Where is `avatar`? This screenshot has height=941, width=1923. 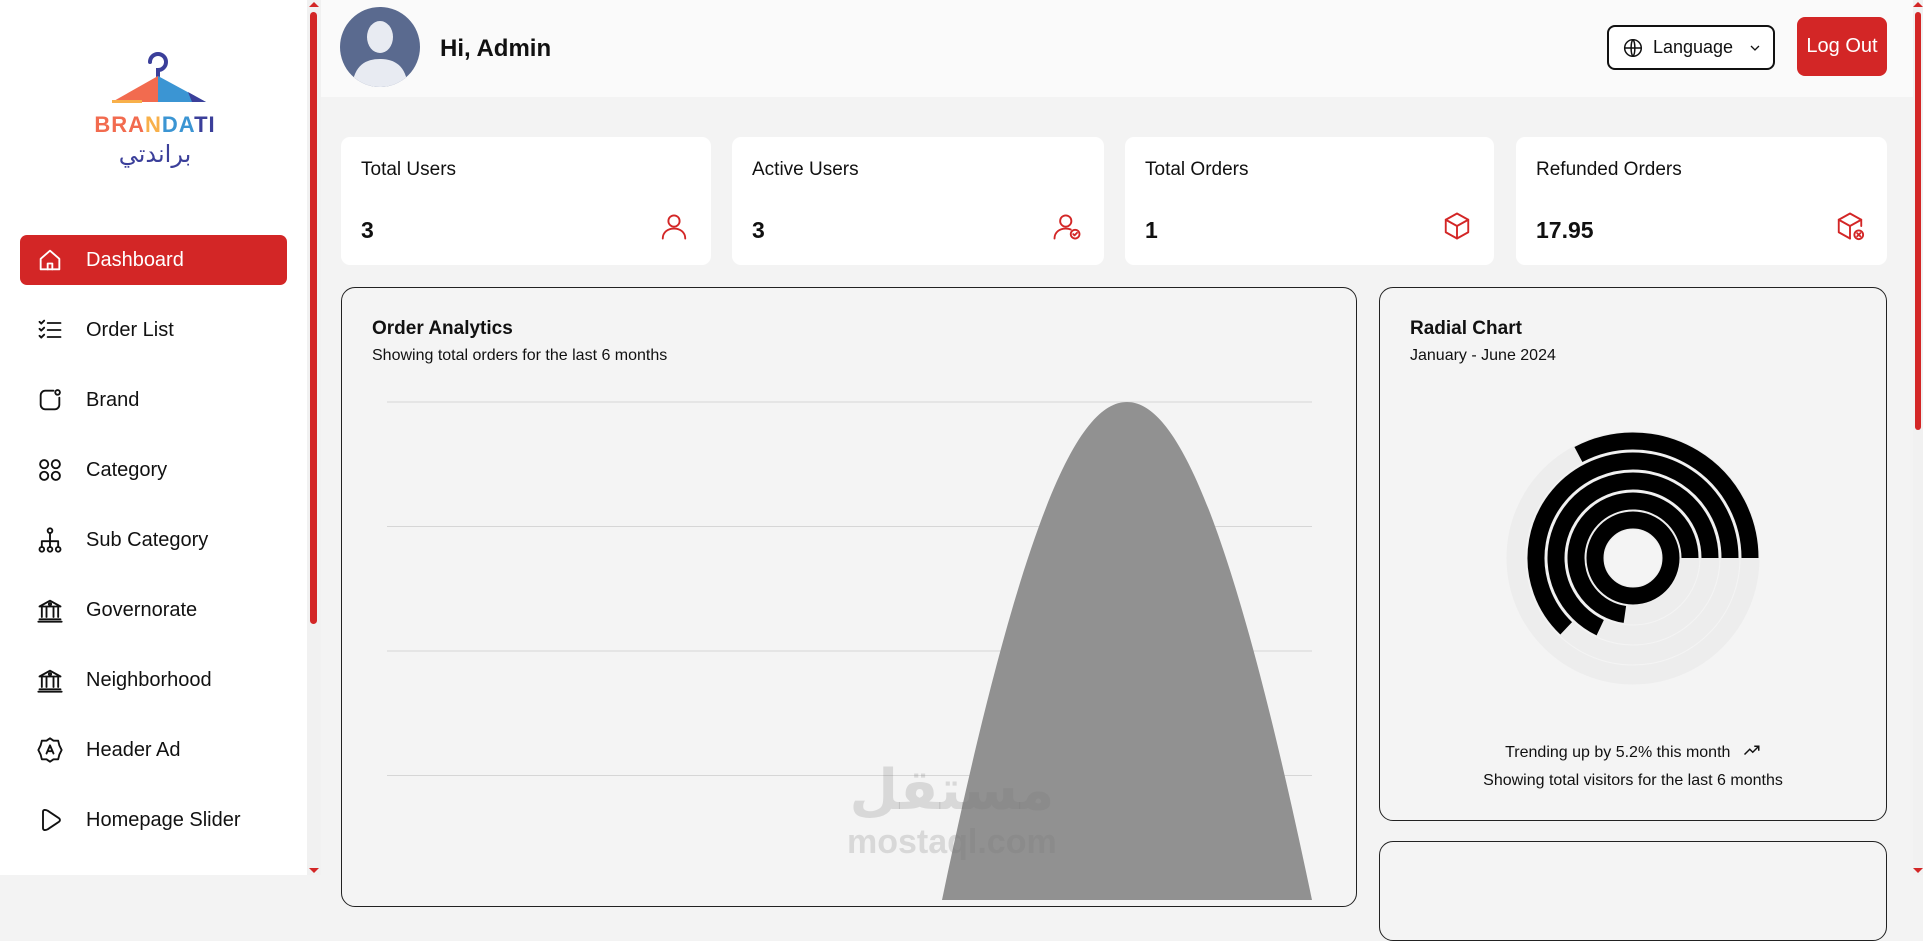 avatar is located at coordinates (380, 47).